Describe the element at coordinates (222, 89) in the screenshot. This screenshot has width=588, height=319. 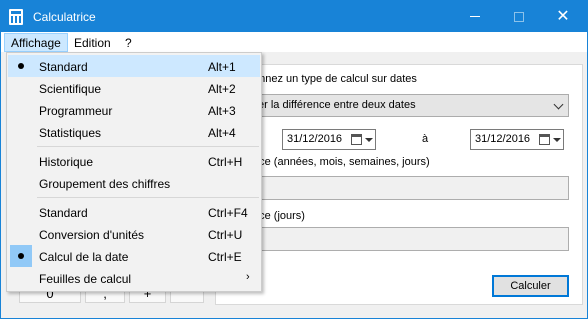
I see `menu-item-shortcut: Alt+2` at that location.